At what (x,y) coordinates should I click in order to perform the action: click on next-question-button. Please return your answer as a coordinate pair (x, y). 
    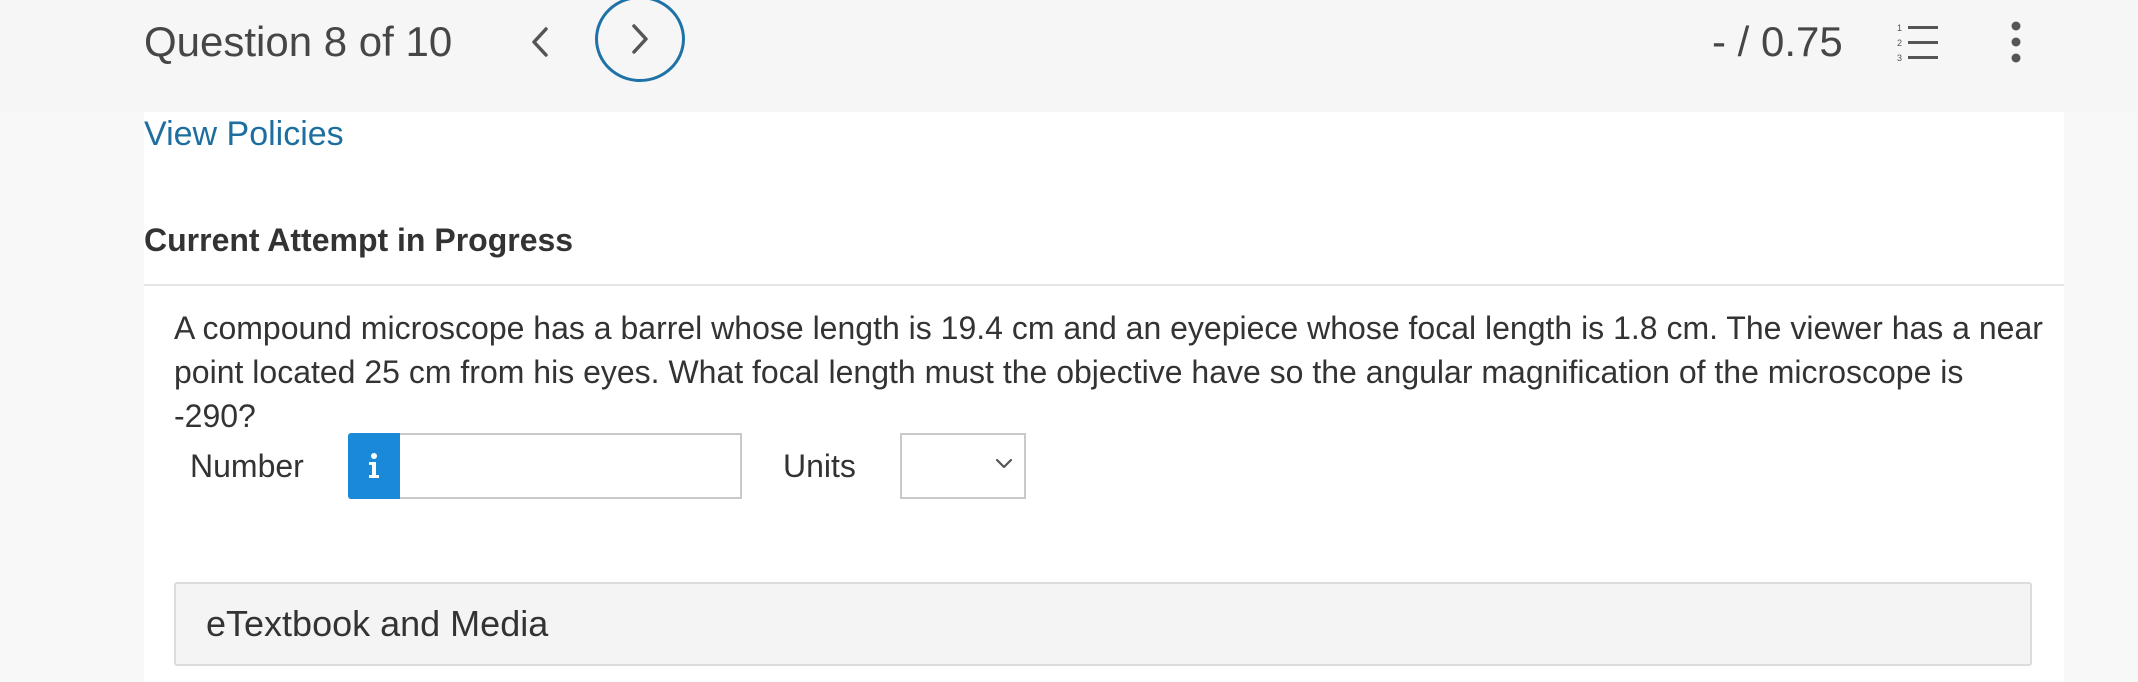
    Looking at the image, I should click on (640, 41).